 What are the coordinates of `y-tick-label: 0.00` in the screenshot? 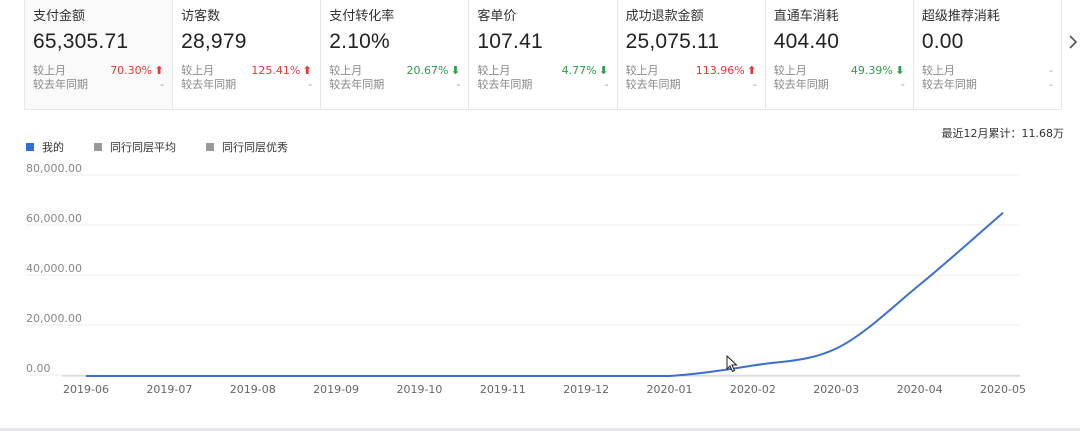 It's located at (38, 368).